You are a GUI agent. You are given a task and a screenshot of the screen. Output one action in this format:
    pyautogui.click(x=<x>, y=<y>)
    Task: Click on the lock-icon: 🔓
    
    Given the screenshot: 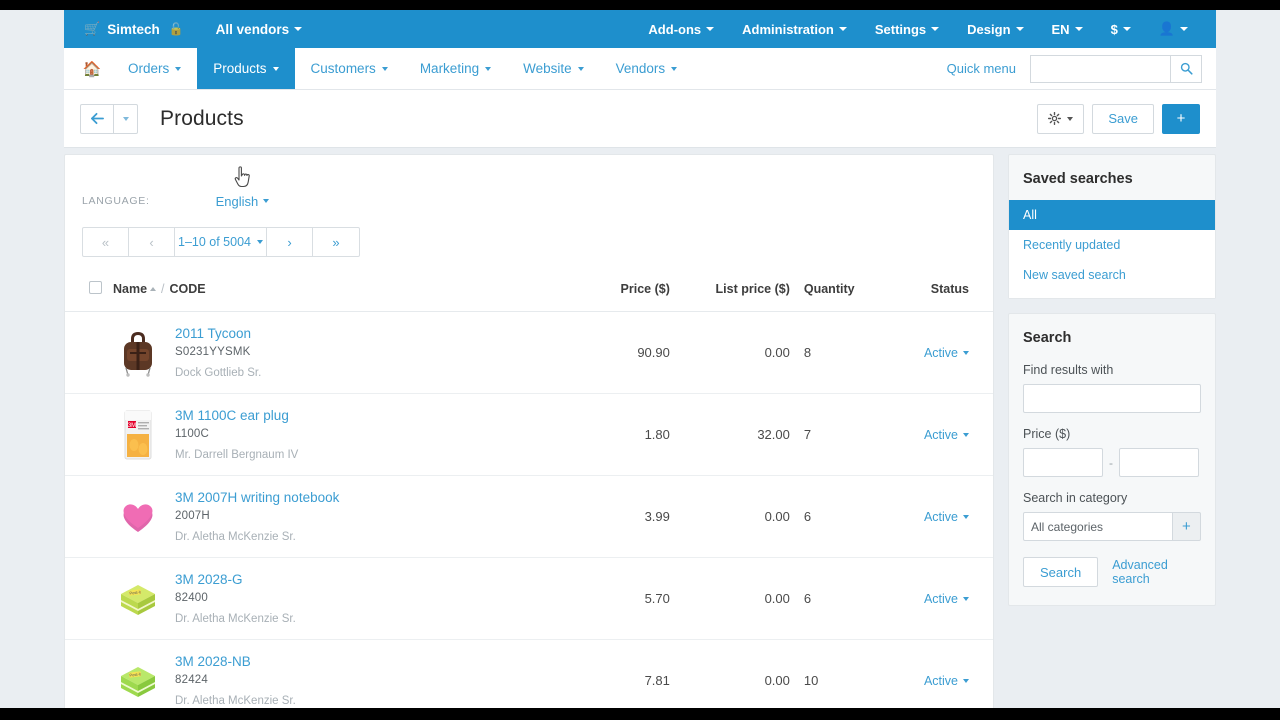 What is the action you would take?
    pyautogui.click(x=176, y=29)
    